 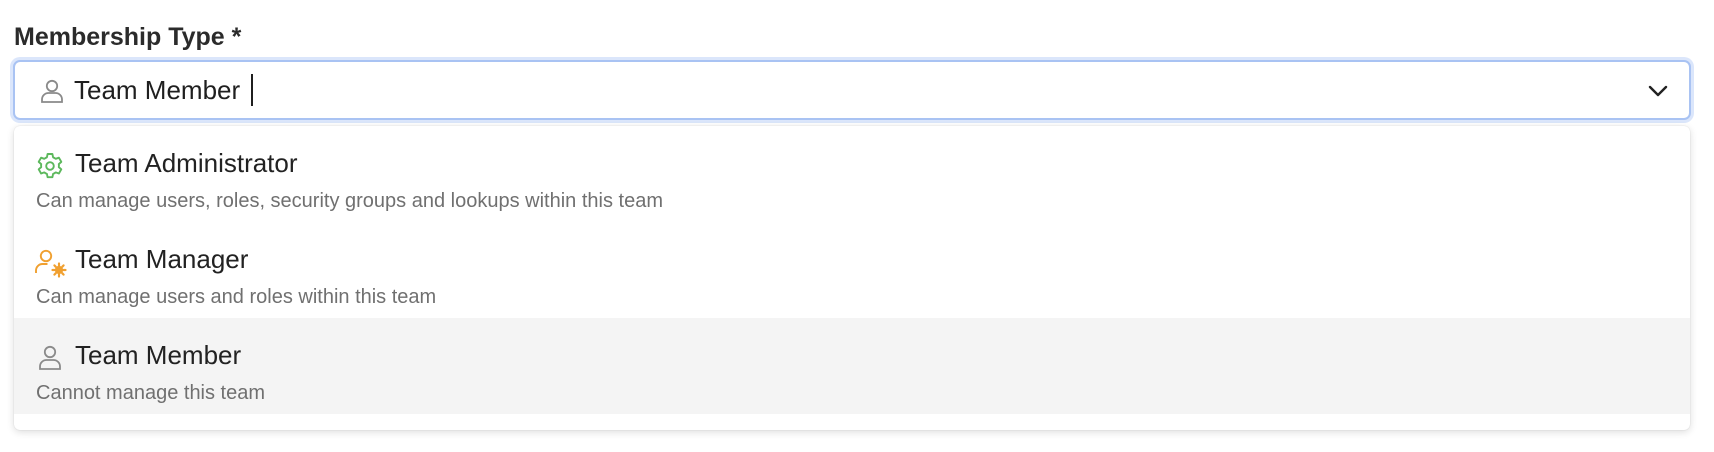 I want to click on option-description: Cannot manage this team, so click(x=151, y=393).